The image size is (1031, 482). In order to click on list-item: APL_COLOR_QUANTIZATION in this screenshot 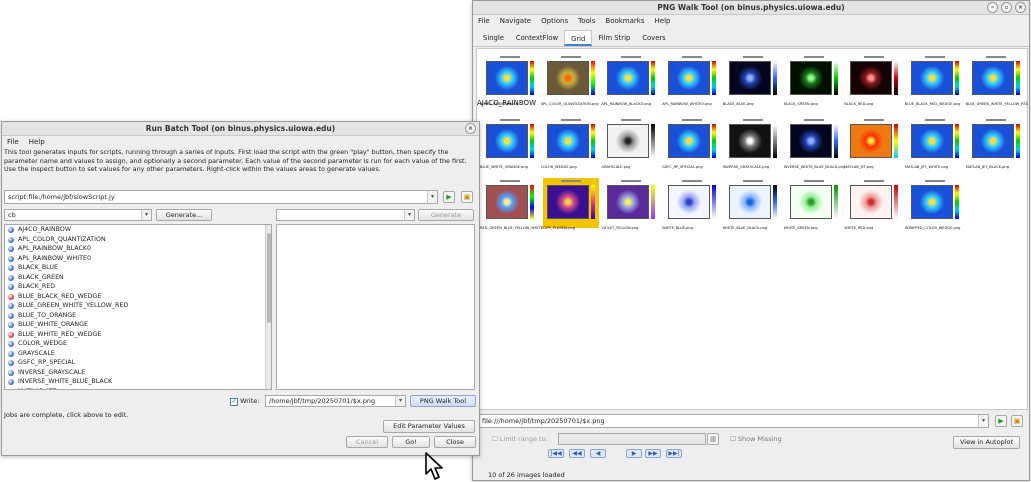, I will do `click(138, 240)`.